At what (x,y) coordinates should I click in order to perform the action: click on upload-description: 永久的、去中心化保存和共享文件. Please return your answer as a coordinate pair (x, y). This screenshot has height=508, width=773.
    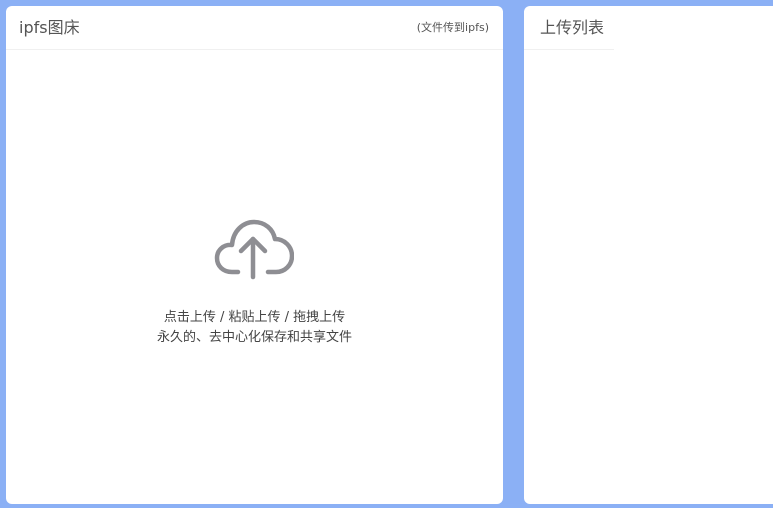
    Looking at the image, I should click on (254, 337).